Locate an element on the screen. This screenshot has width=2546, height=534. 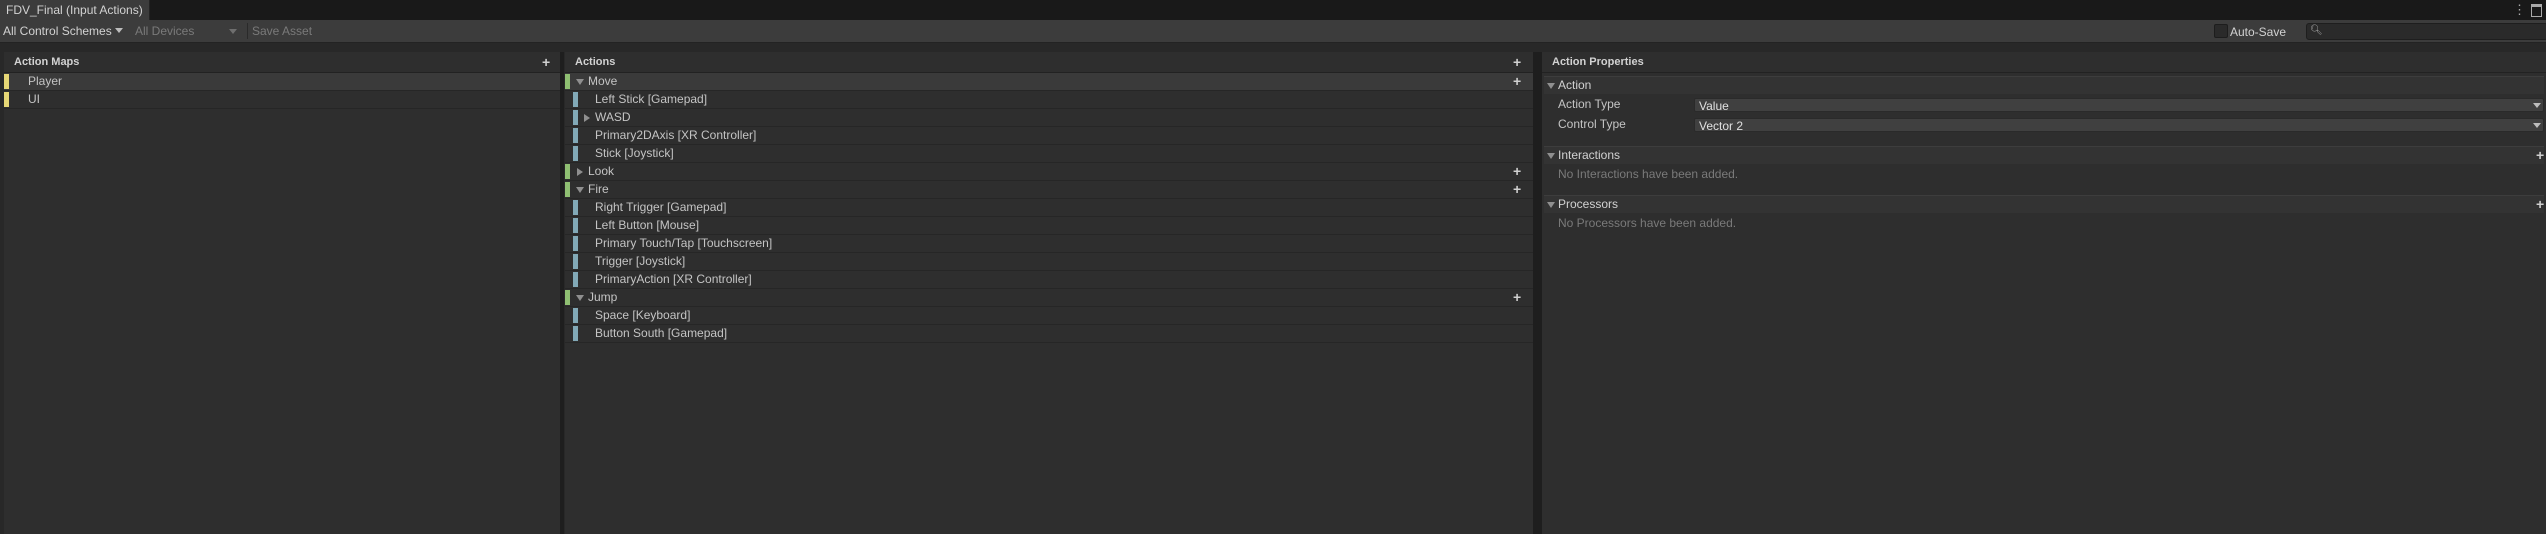
action-row-look: Look + is located at coordinates (1049, 172).